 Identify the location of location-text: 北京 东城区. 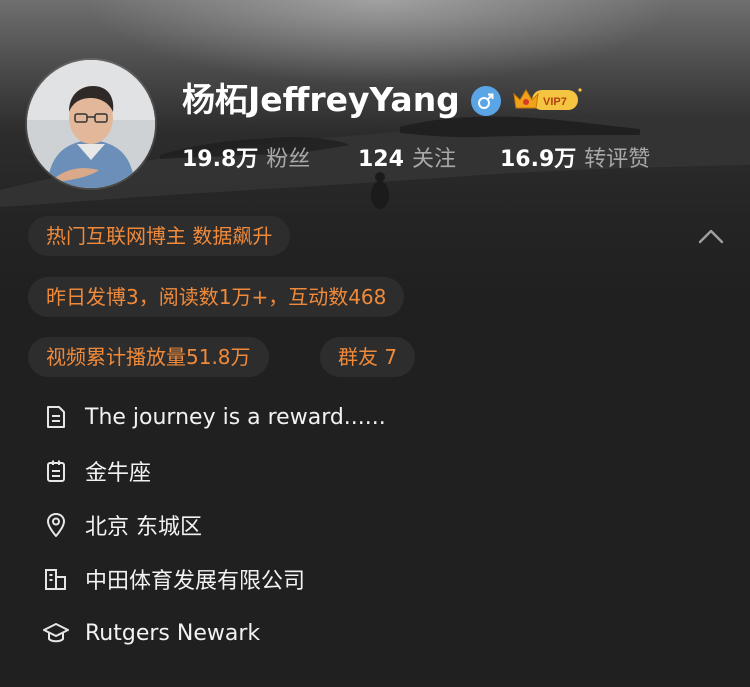
(143, 527).